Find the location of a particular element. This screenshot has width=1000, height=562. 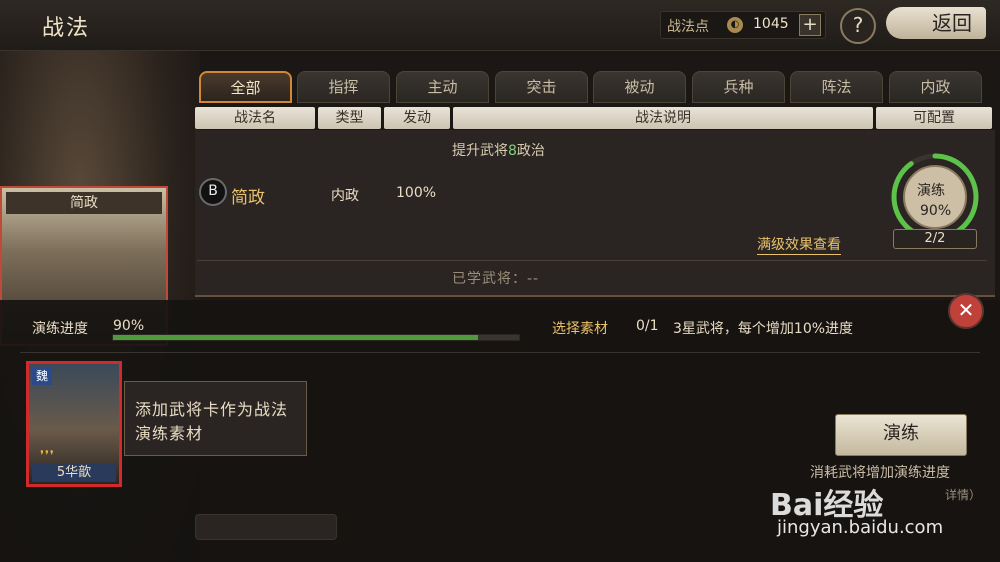

practice-ring-percent: 90% is located at coordinates (936, 211).